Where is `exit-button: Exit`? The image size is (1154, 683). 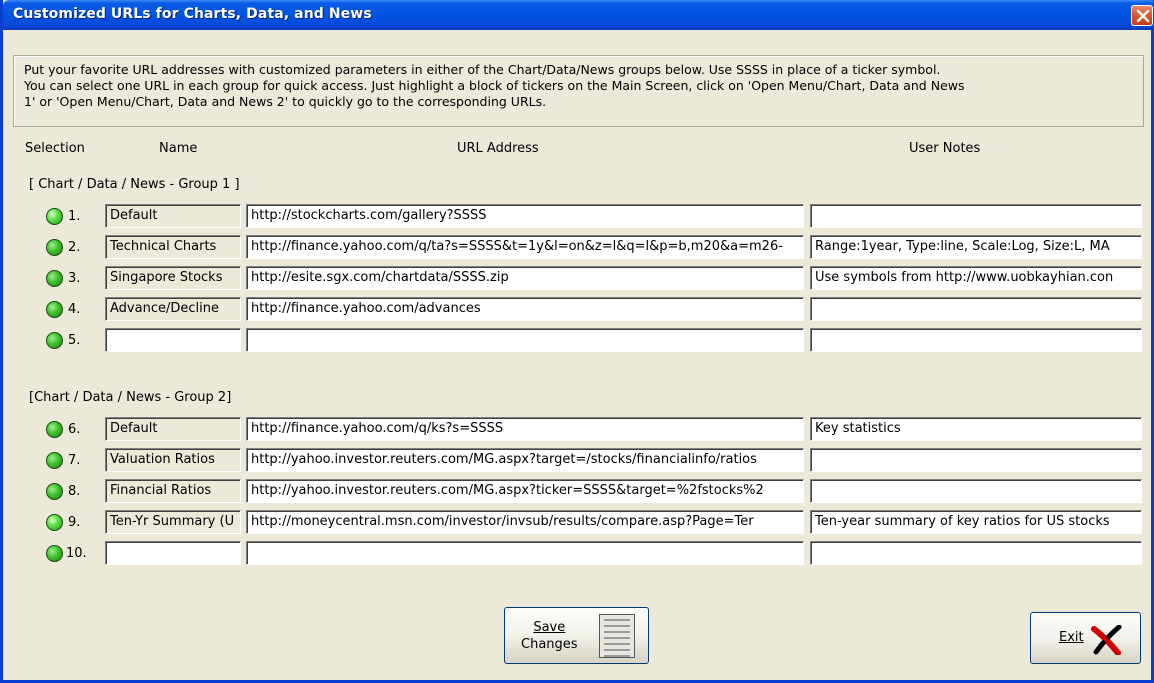 exit-button: Exit is located at coordinates (1085, 638).